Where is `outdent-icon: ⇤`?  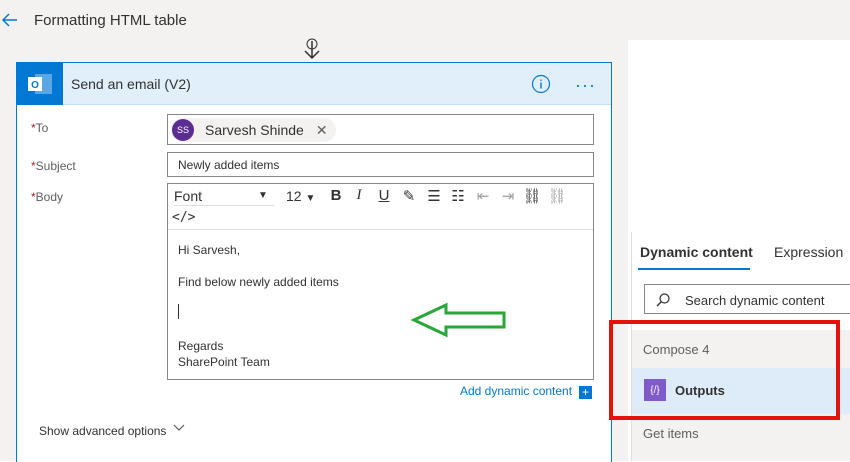
outdent-icon: ⇤ is located at coordinates (483, 196).